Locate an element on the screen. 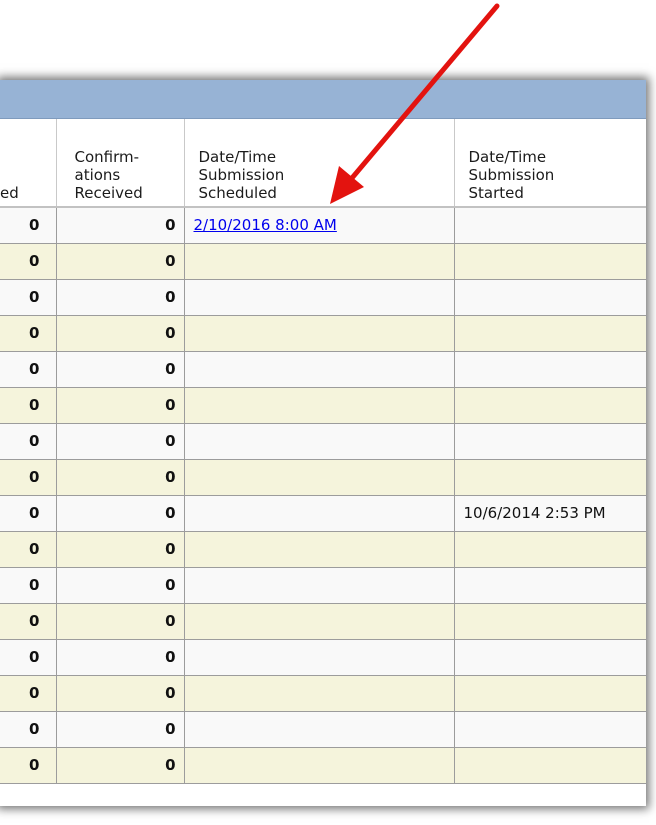  table-row: 0 0 10/6/2014 2:53 PM is located at coordinates (323, 513).